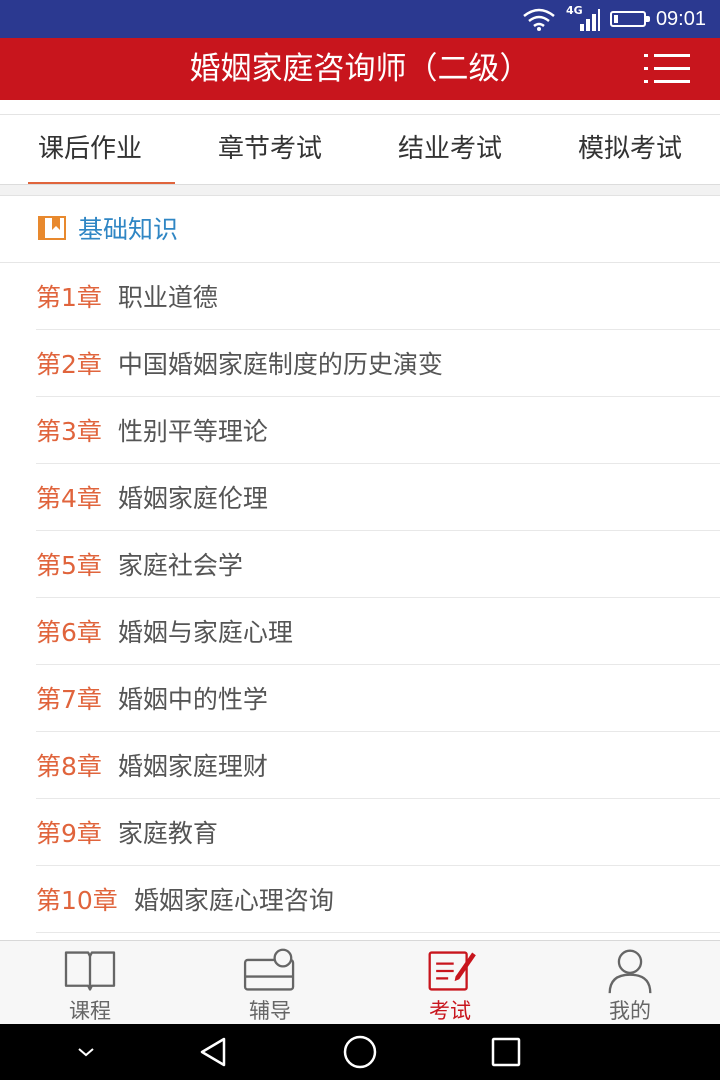 The width and height of the screenshot is (720, 1080). Describe the element at coordinates (629, 19) in the screenshot. I see `battery-icon` at that location.